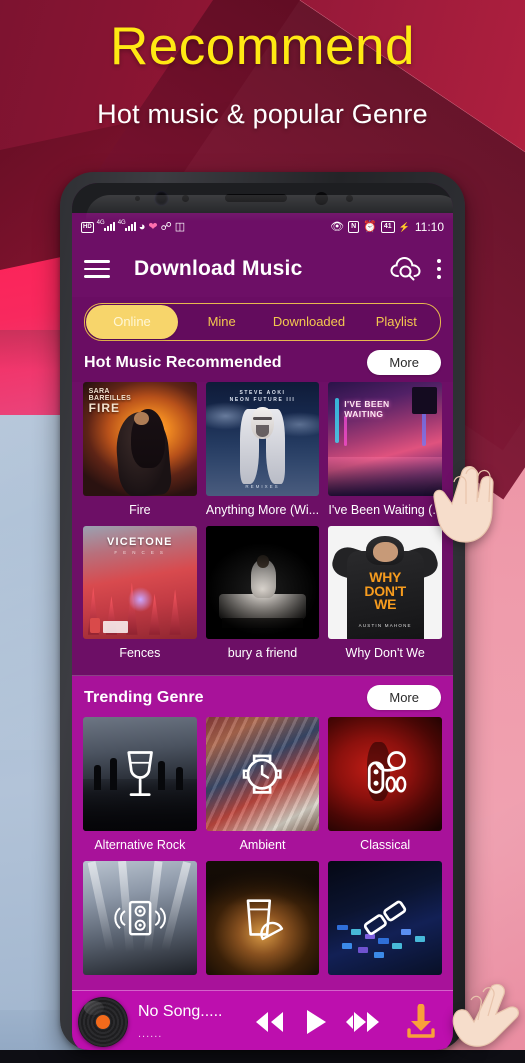  I want to click on glass-lemon-icon, so click(263, 918).